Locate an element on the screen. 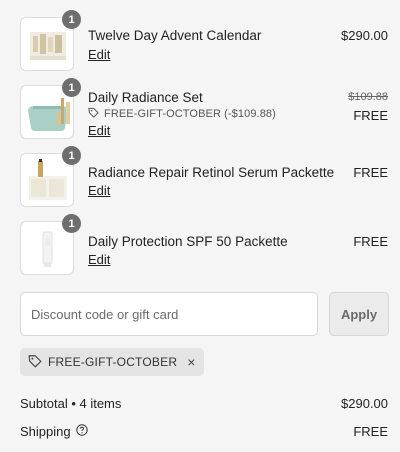  shipping-label: Shipping is located at coordinates (54, 431).